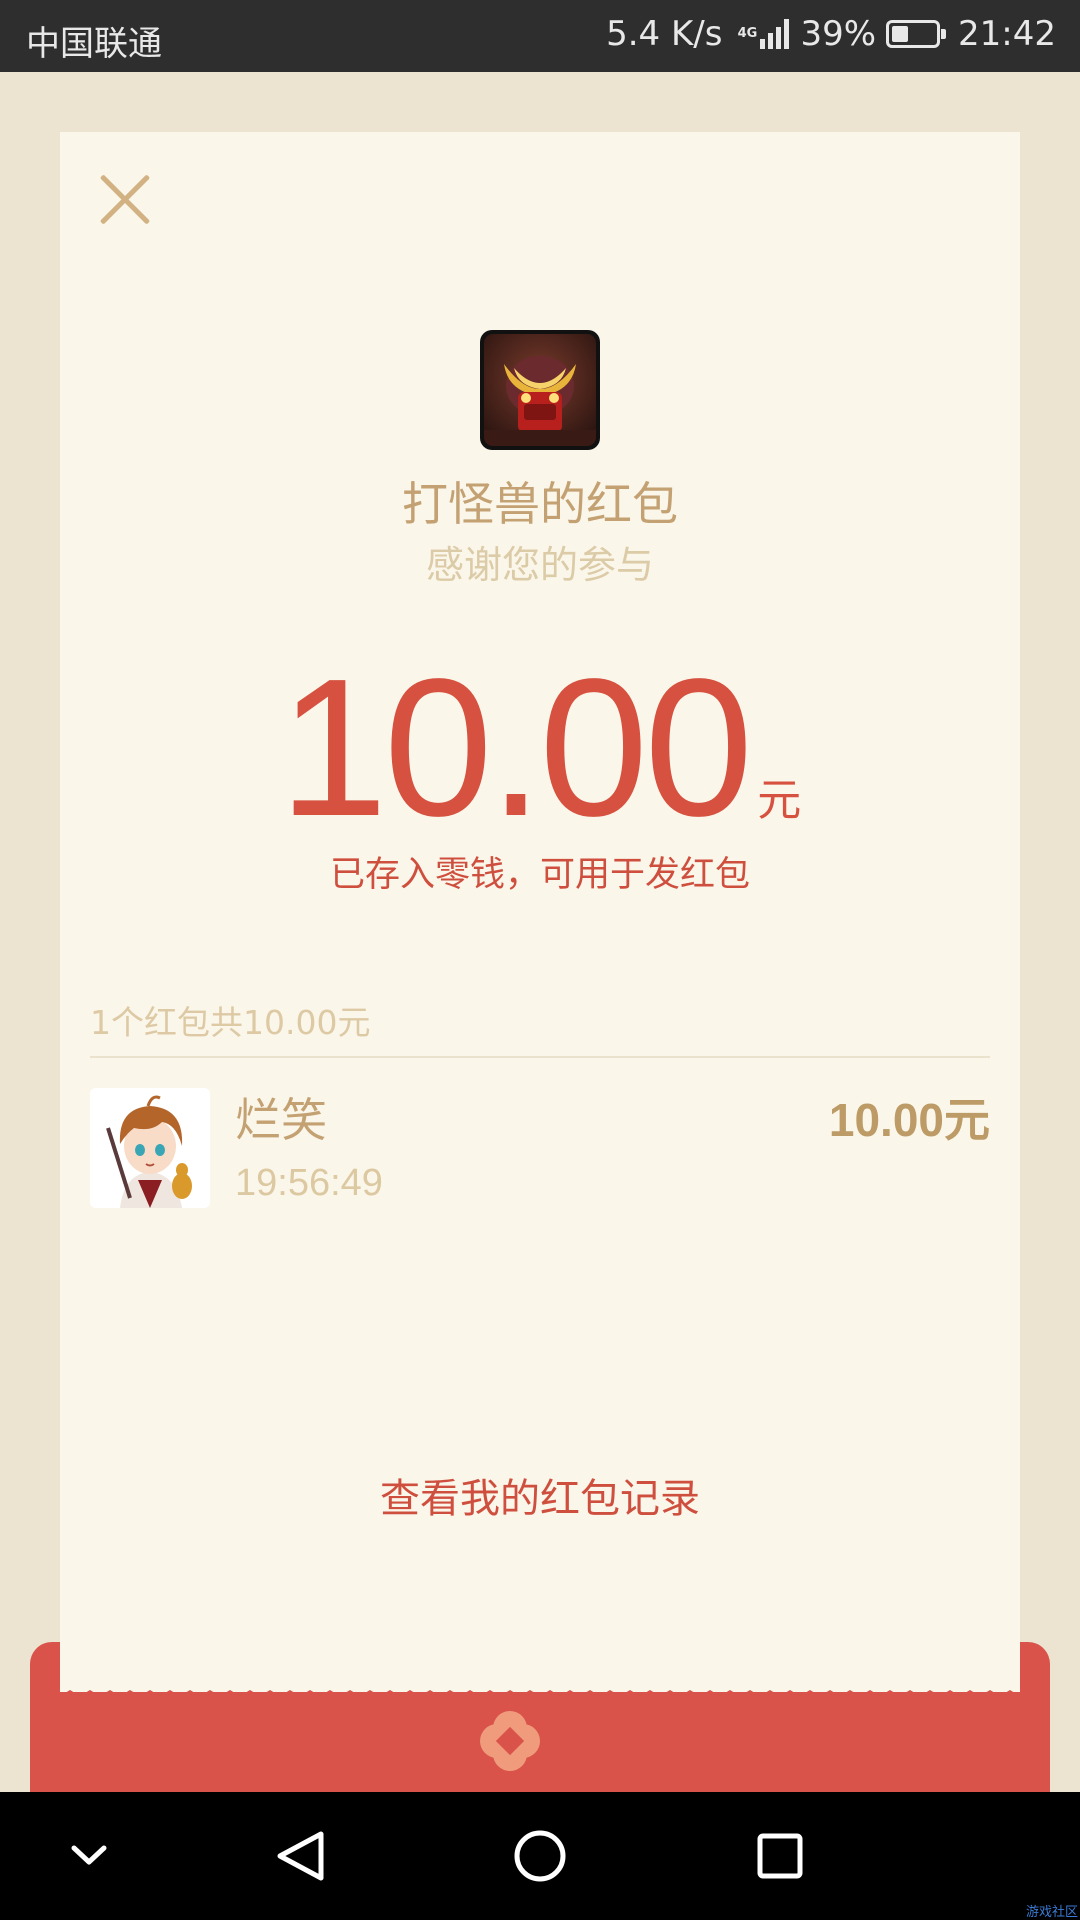  What do you see at coordinates (779, 800) in the screenshot?
I see `amount-unit: 元` at bounding box center [779, 800].